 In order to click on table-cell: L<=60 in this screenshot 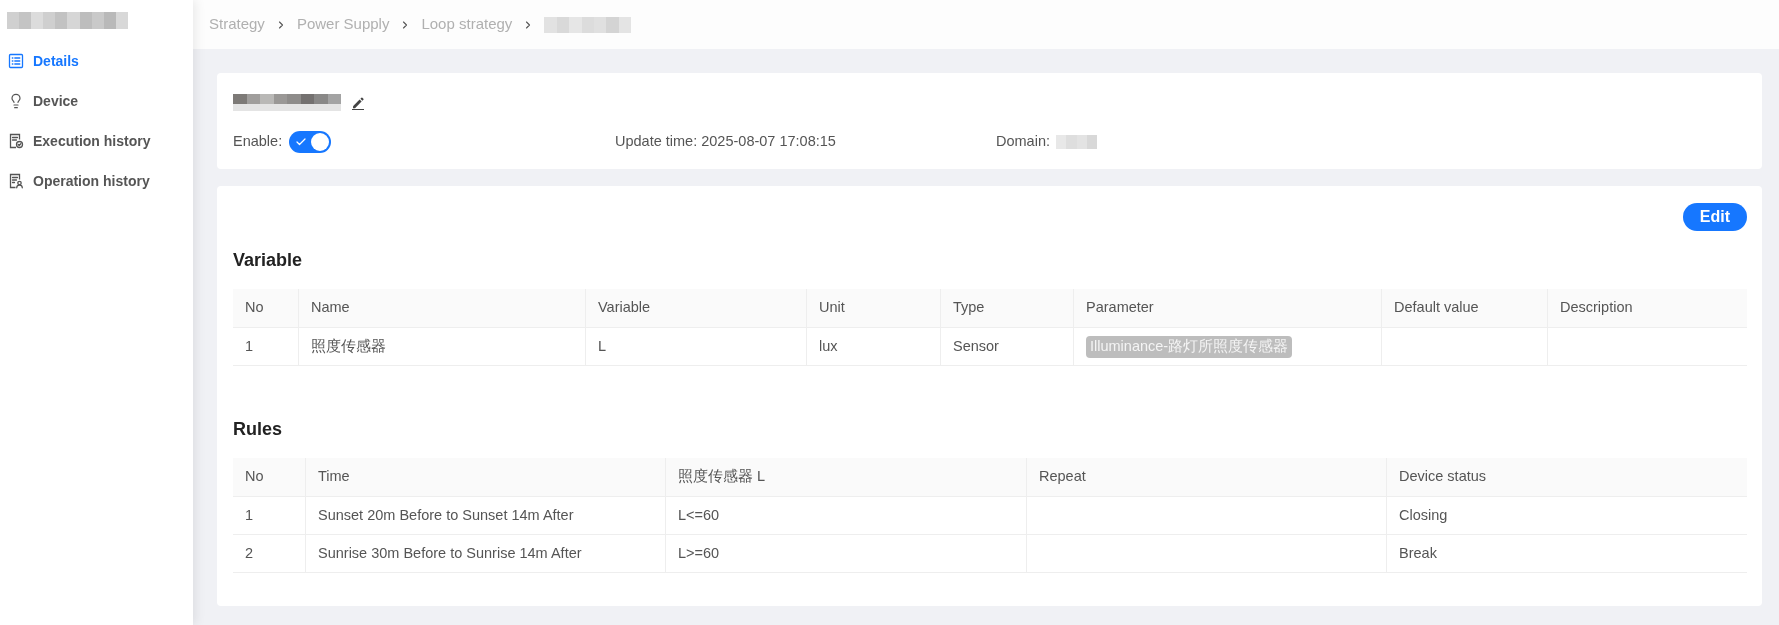, I will do `click(846, 516)`.